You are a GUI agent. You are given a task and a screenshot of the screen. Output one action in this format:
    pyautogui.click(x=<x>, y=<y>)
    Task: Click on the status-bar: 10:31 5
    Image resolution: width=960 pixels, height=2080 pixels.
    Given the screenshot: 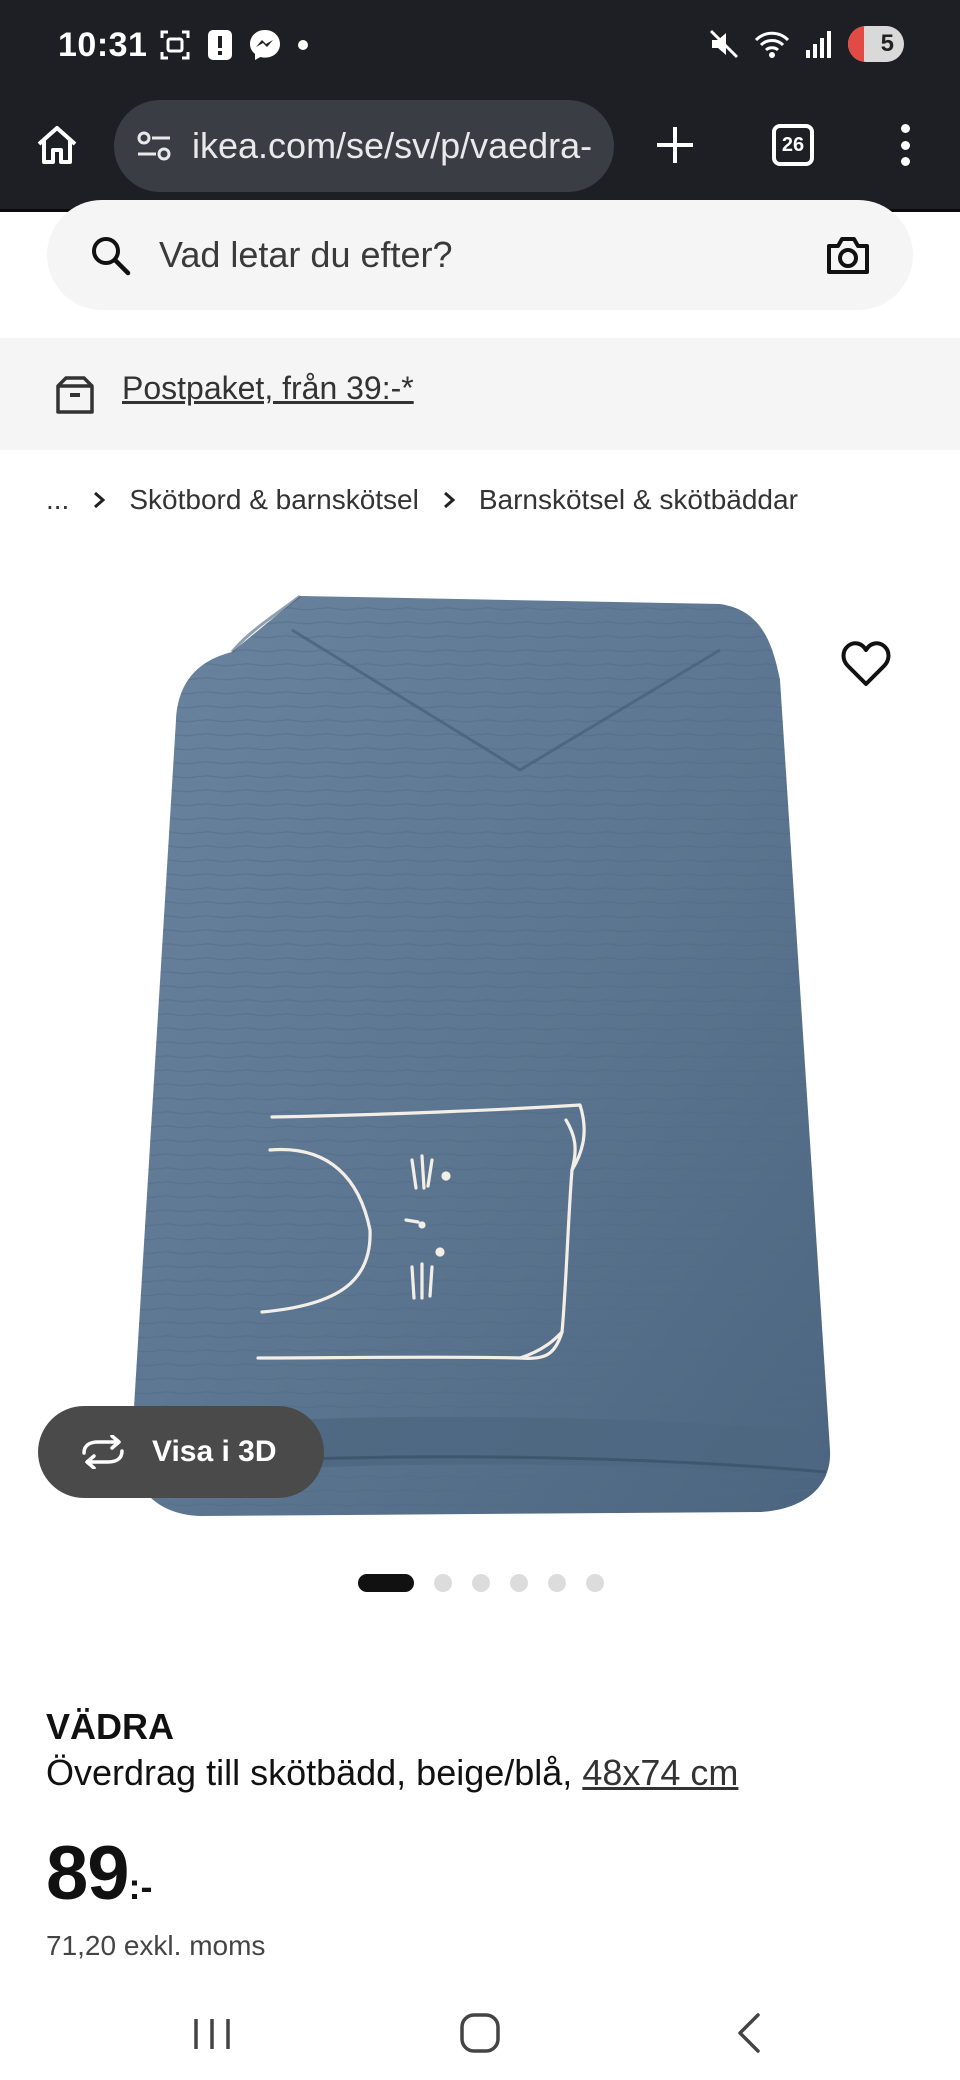 What is the action you would take?
    pyautogui.click(x=480, y=50)
    